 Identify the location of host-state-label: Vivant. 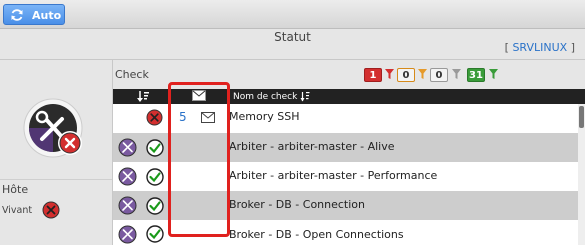
(17, 210).